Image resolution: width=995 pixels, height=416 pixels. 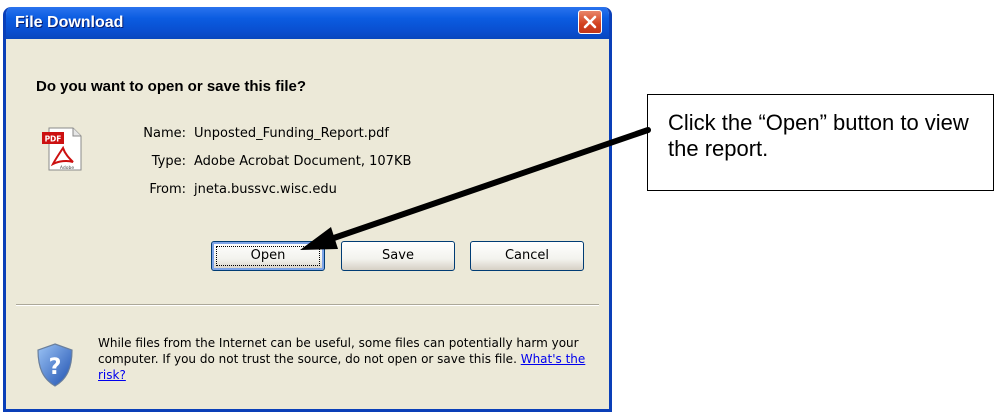 I want to click on arrow-head, so click(x=319, y=238).